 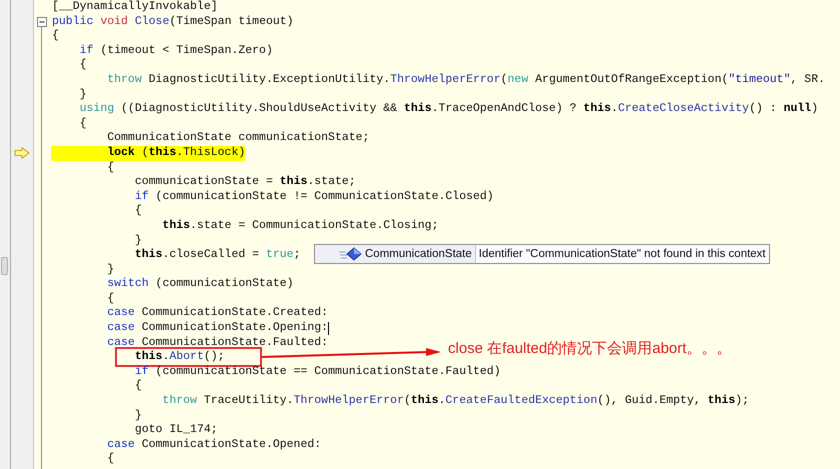 I want to click on annotation-text: close 在faulted的情况下会调用abort。。。, so click(x=590, y=348).